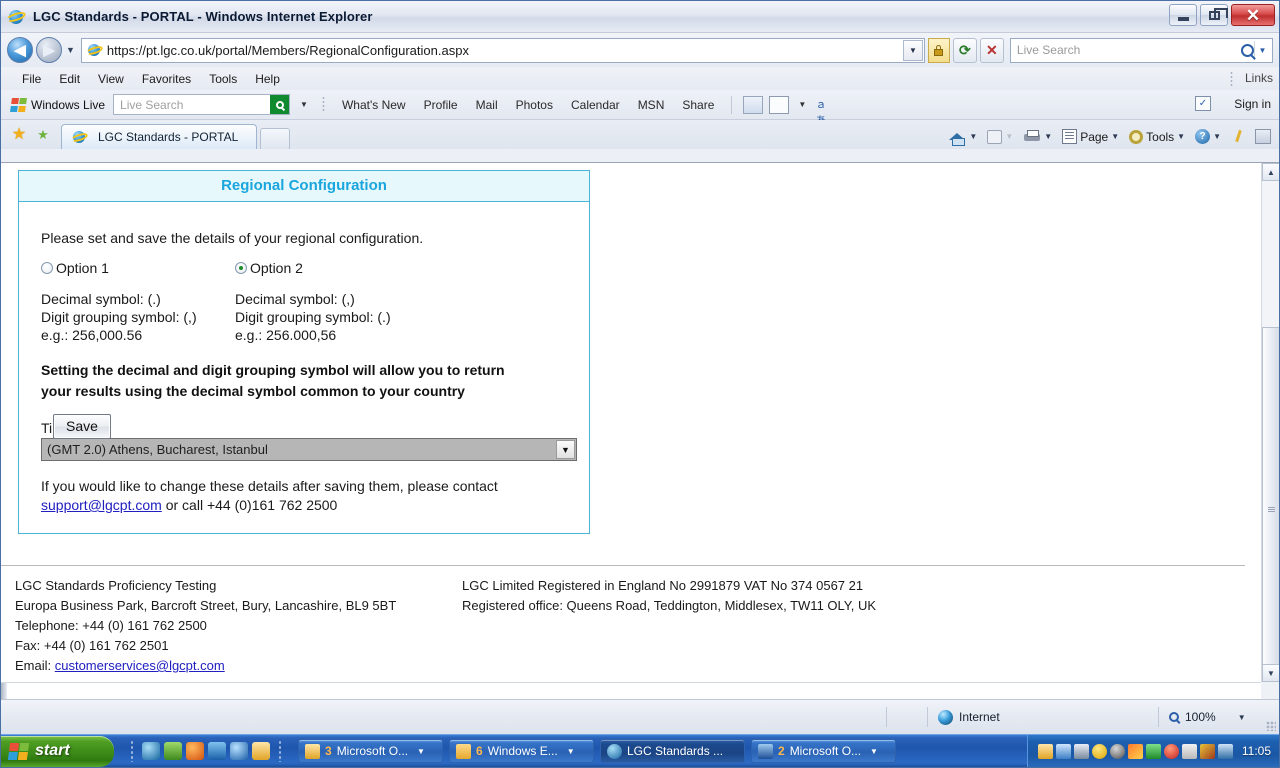 Image resolution: width=1280 pixels, height=768 pixels. Describe the element at coordinates (1037, 137) in the screenshot. I see `print-button: ▼` at that location.